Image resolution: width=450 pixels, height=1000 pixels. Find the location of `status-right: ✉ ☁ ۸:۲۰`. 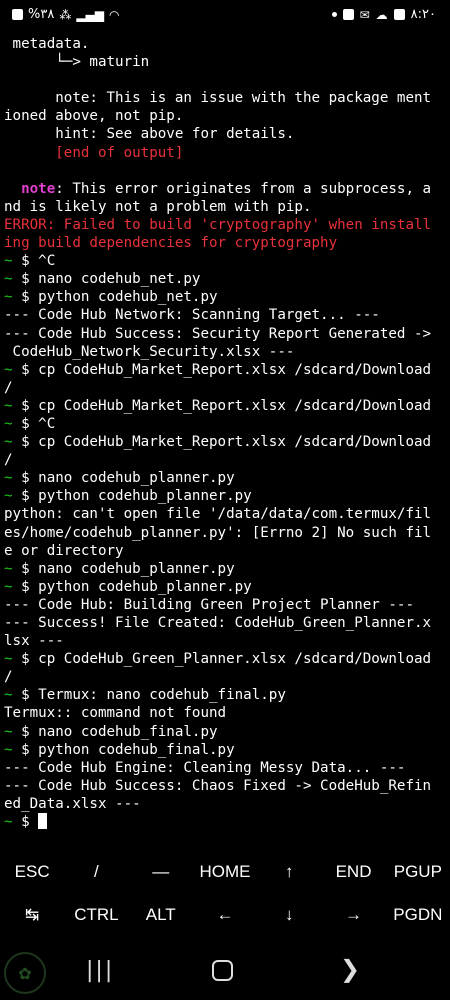

status-right: ✉ ☁ ۸:۲۰ is located at coordinates (383, 14).